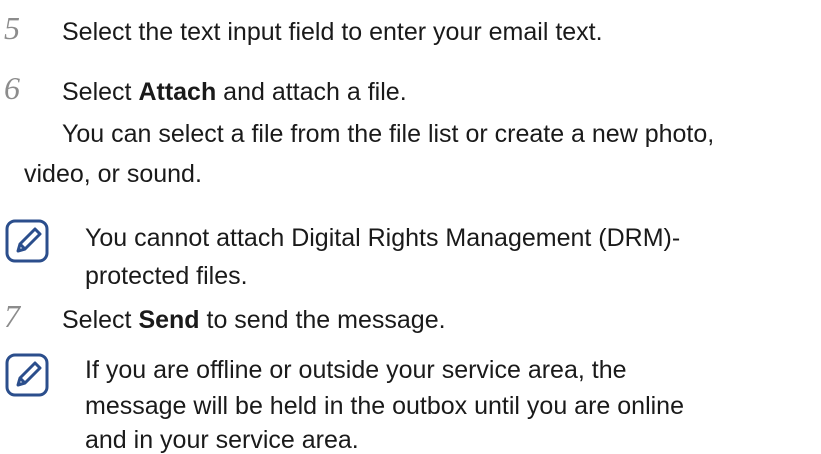  What do you see at coordinates (166, 276) in the screenshot?
I see `note-1-line-2: protected files.` at bounding box center [166, 276].